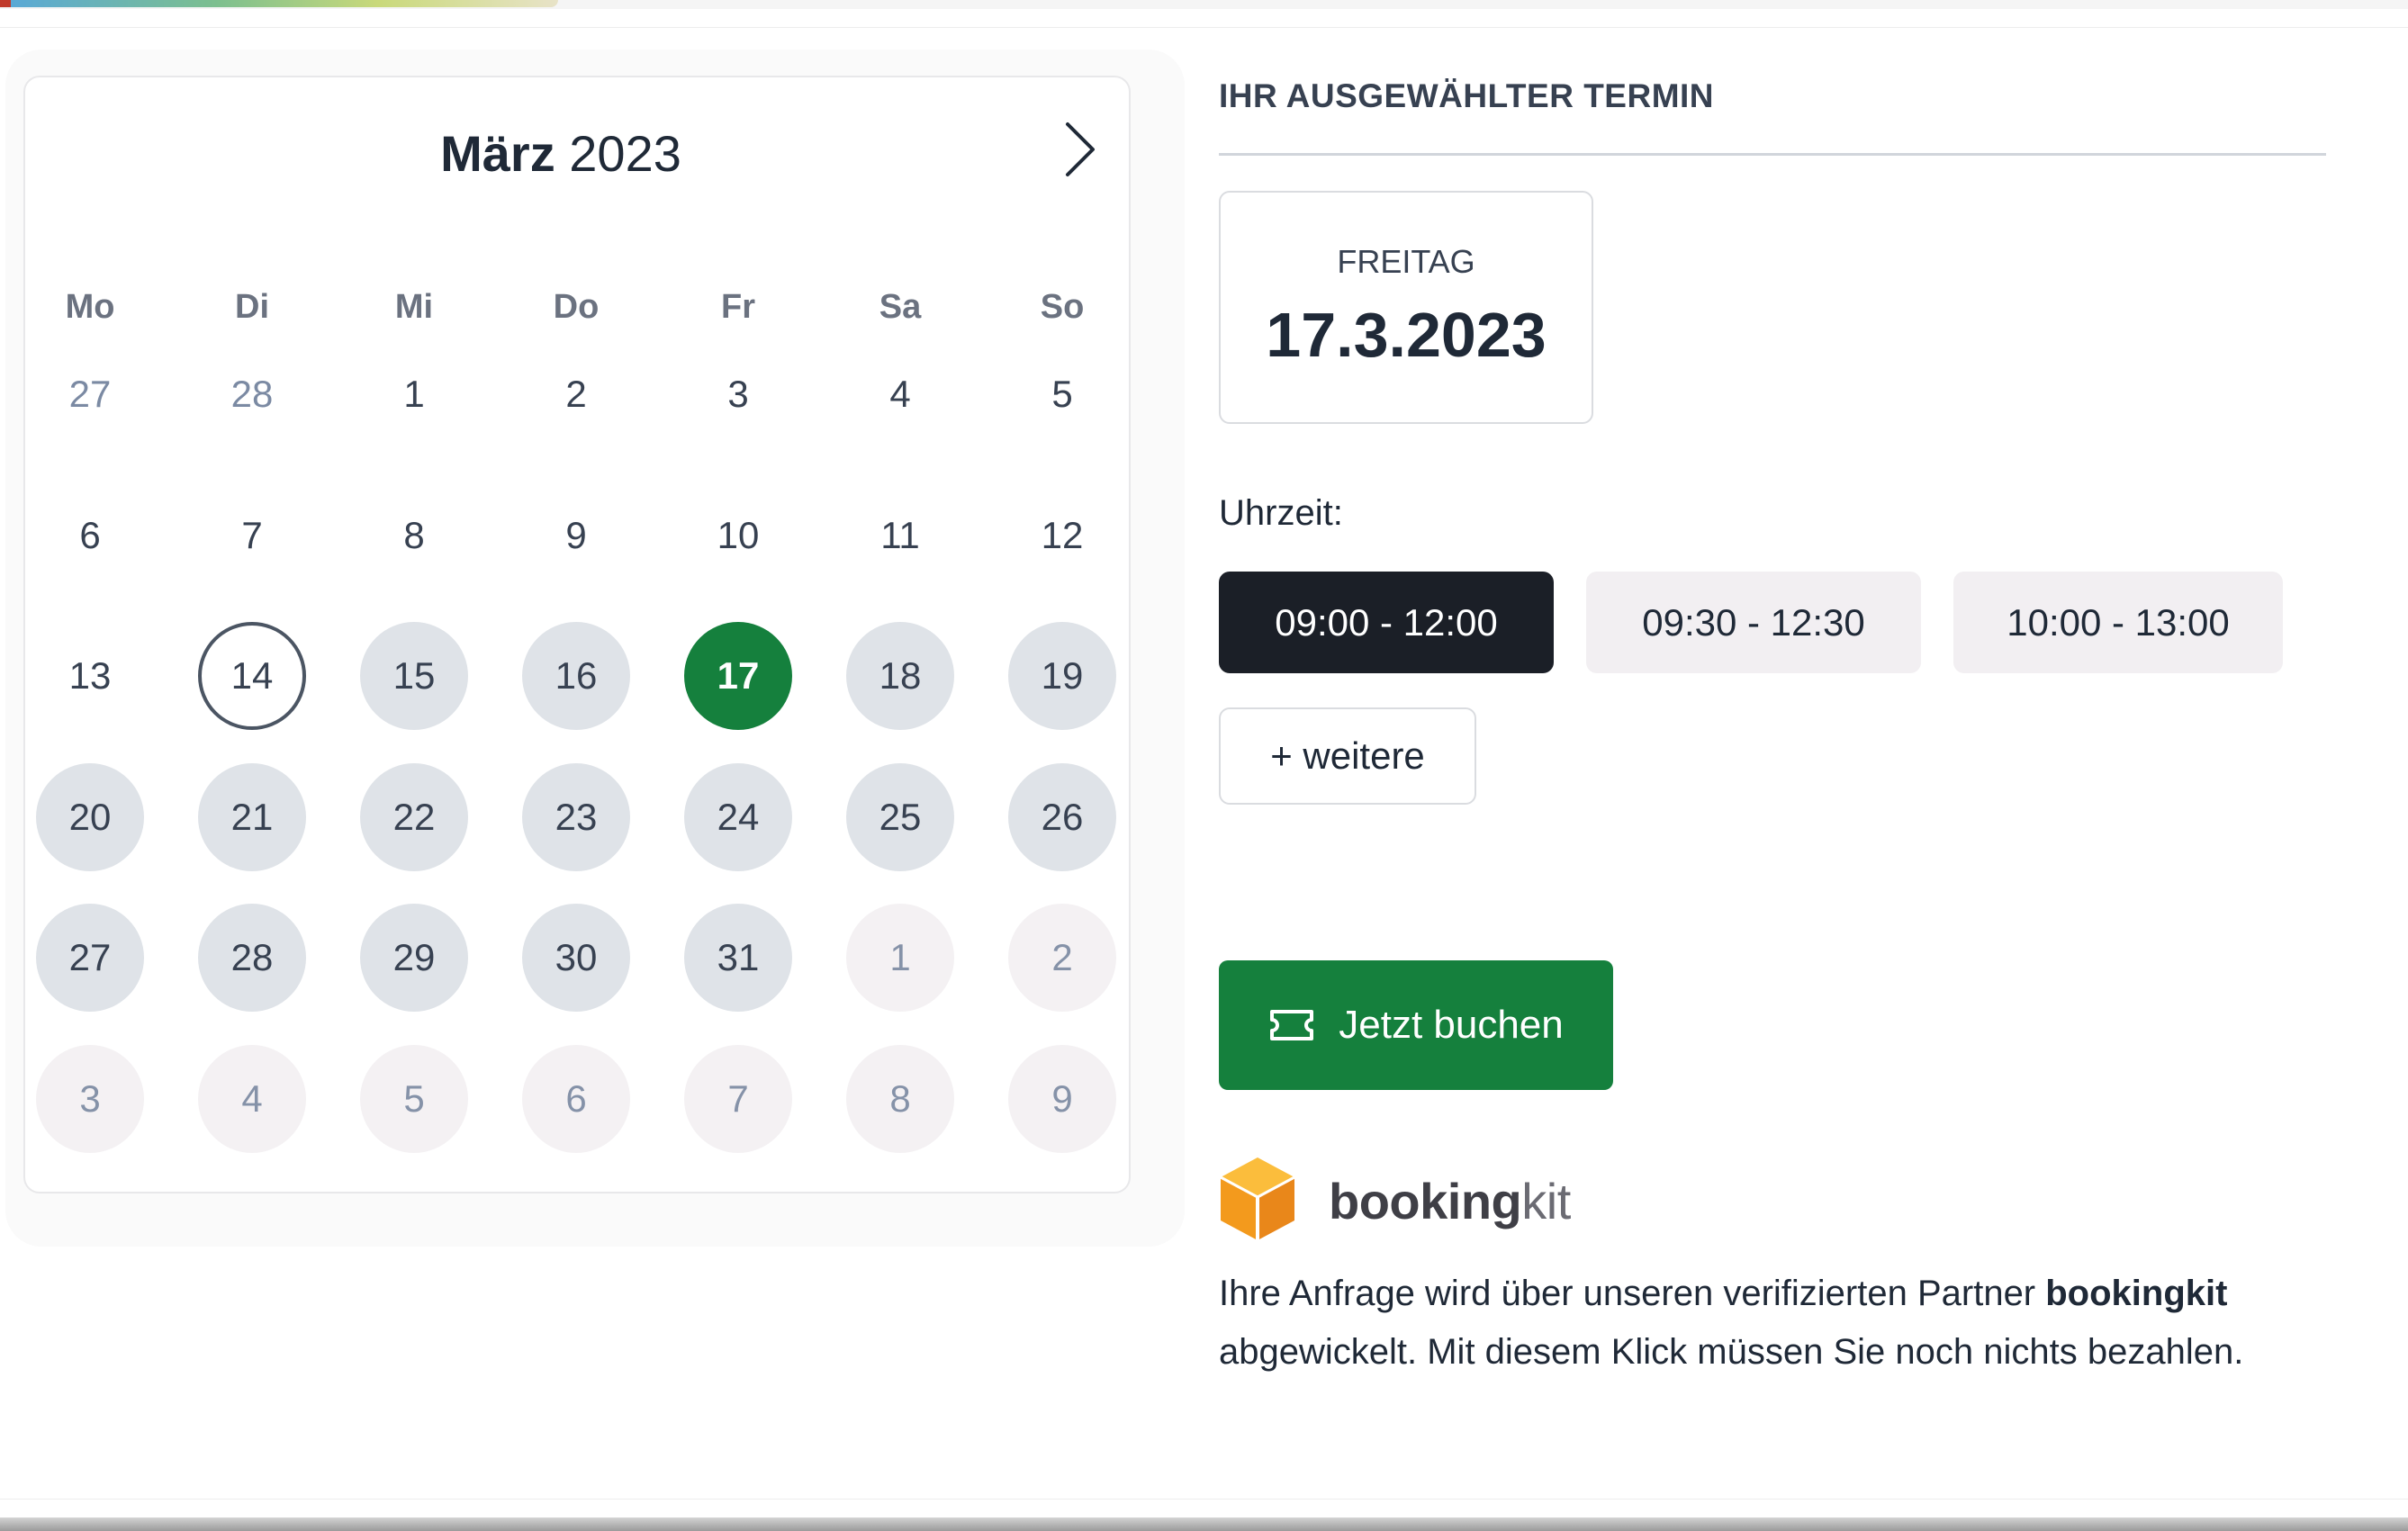 This screenshot has height=1531, width=2408. I want to click on time-slot-0930: 09:30 - 12:30, so click(1754, 622).